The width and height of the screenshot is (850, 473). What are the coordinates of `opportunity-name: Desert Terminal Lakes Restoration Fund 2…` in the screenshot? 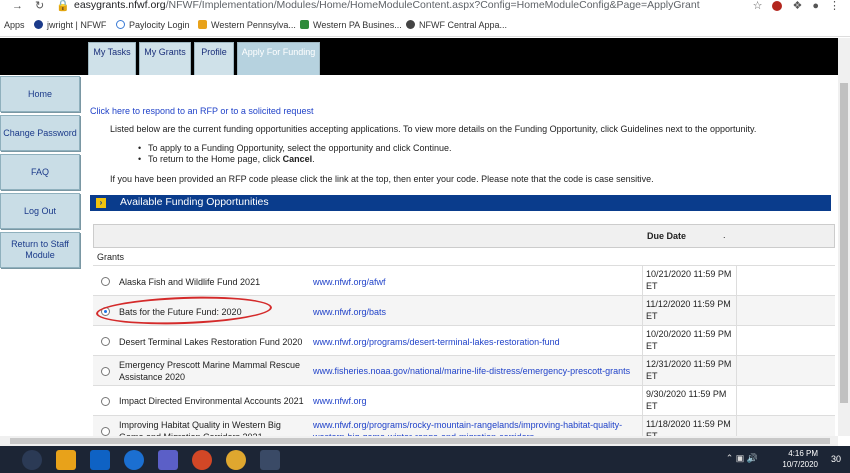 It's located at (211, 342).